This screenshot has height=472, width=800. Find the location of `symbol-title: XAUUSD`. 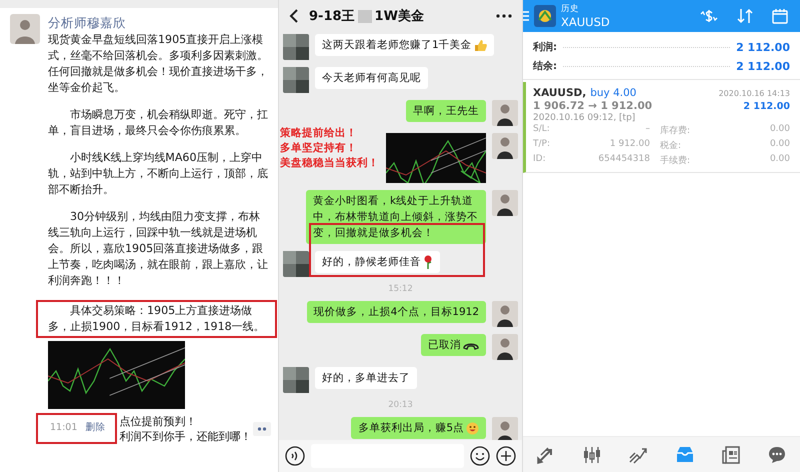

symbol-title: XAUUSD is located at coordinates (585, 21).